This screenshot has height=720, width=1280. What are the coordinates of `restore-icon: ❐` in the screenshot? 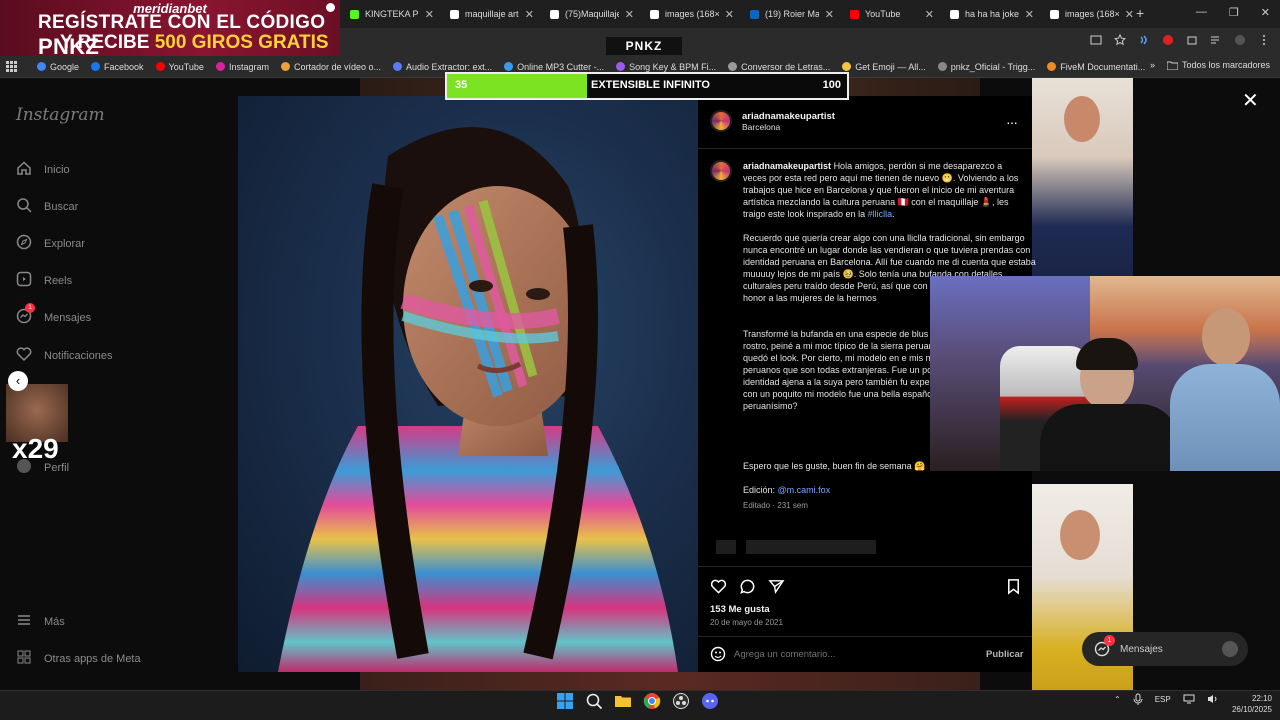 It's located at (1234, 12).